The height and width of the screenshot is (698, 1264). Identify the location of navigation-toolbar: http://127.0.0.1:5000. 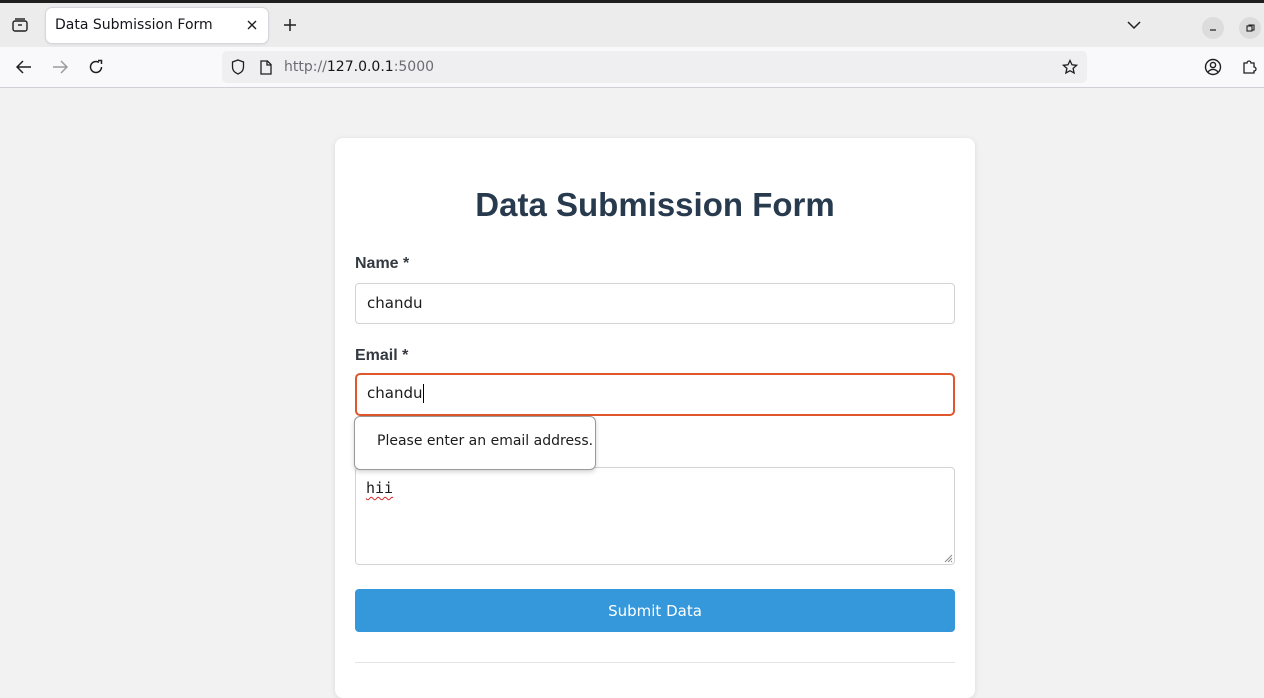
(632, 67).